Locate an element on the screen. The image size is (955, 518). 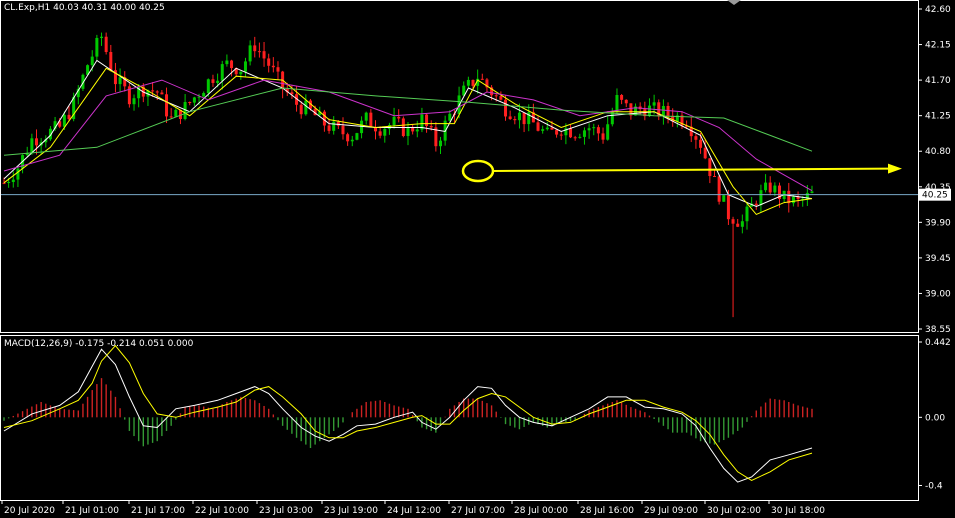
time-axis-label: 21 Jul 17:00 is located at coordinates (158, 511).